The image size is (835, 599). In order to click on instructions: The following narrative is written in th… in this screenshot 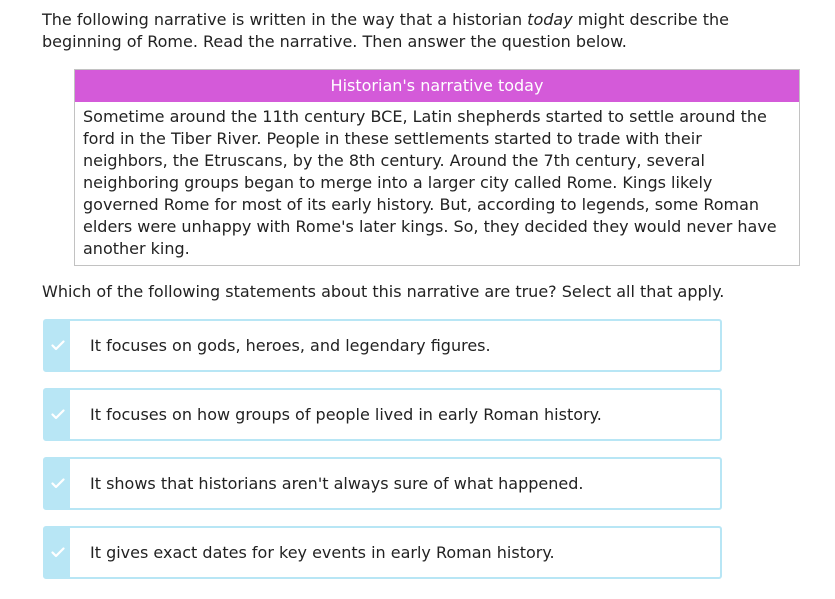, I will do `click(422, 31)`.